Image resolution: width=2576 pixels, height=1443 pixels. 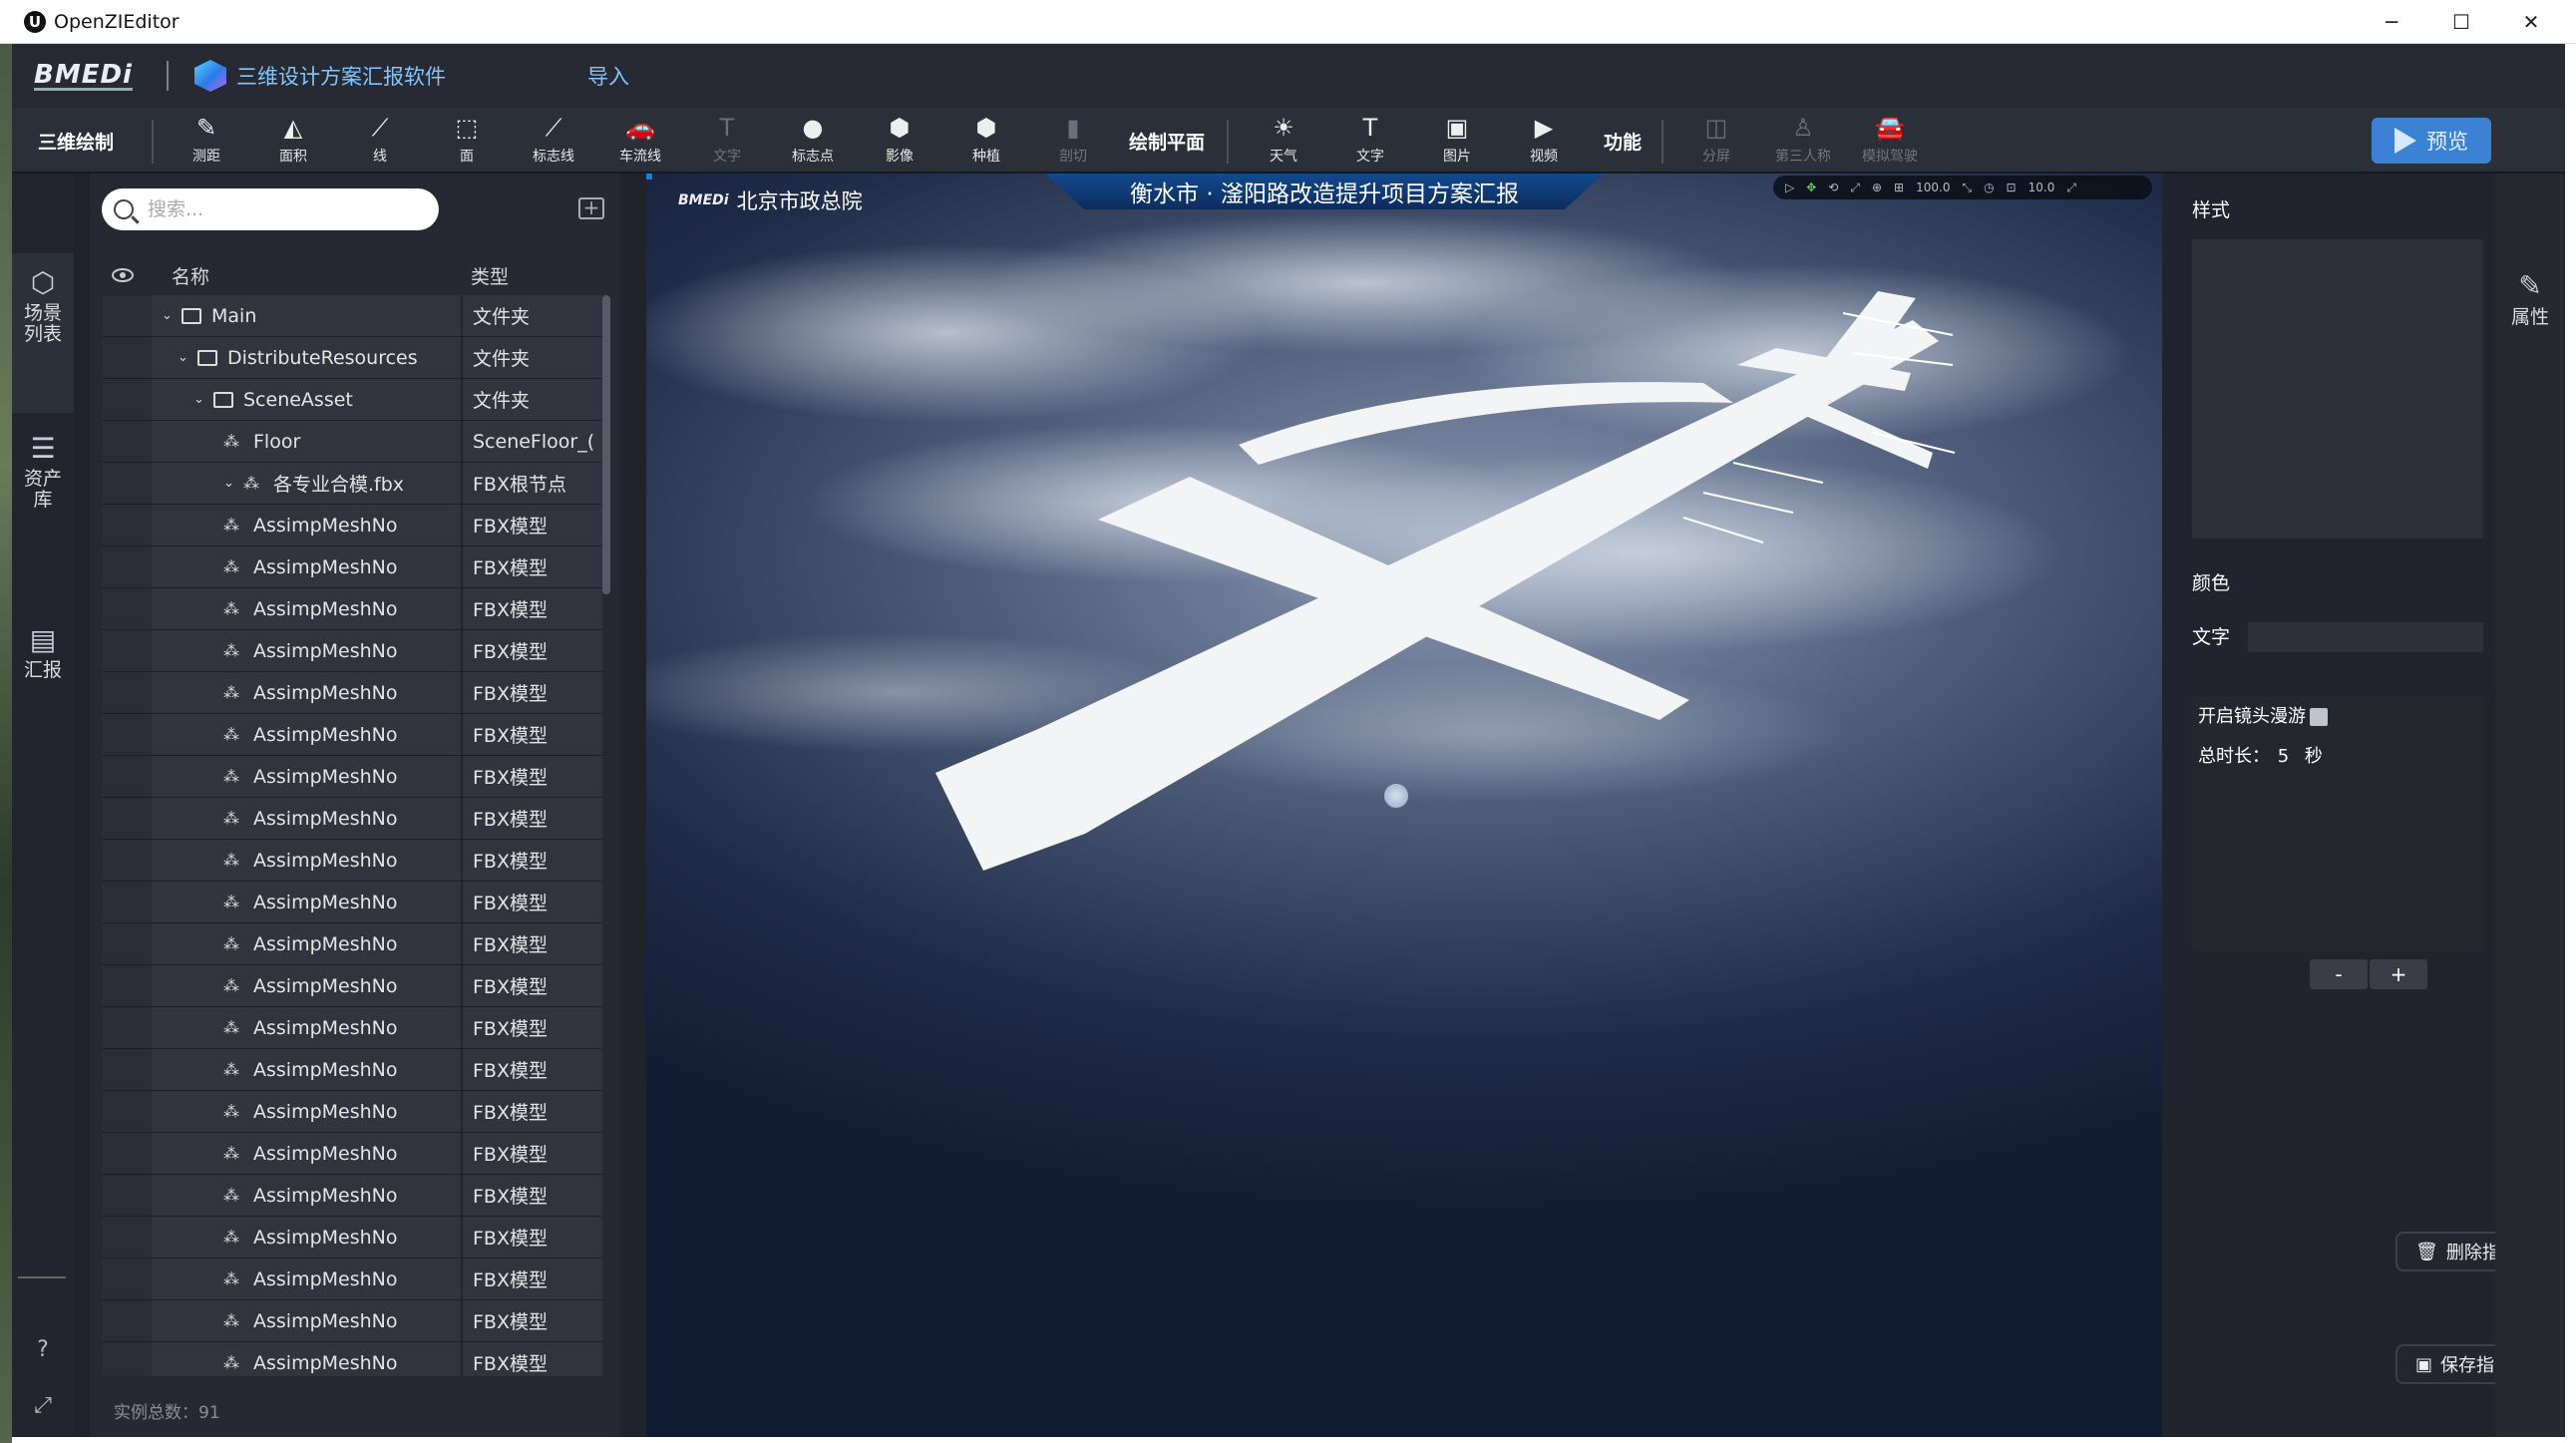 What do you see at coordinates (1967, 188) in the screenshot?
I see `snap-icon: ⤡` at bounding box center [1967, 188].